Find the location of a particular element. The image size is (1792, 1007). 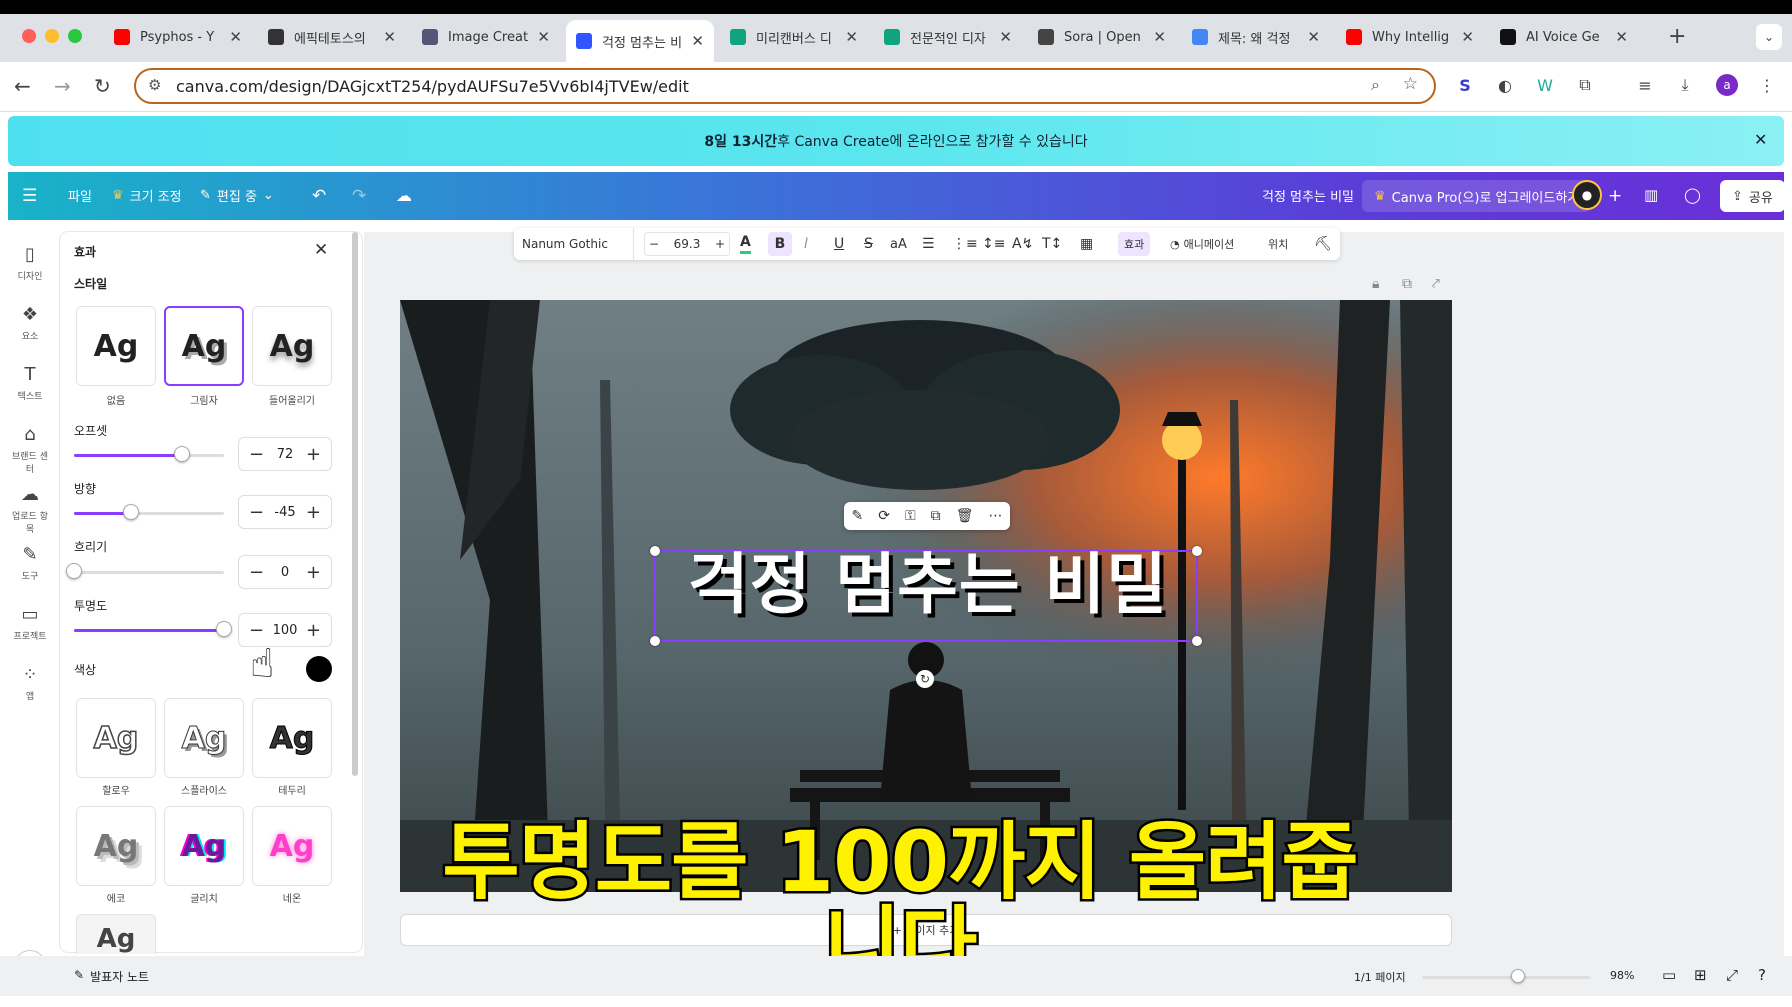

profile-avatar: a is located at coordinates (1727, 85).